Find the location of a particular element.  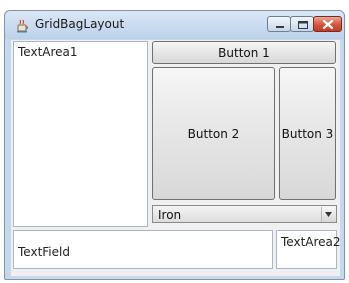

maximize-icon is located at coordinates (303, 25).